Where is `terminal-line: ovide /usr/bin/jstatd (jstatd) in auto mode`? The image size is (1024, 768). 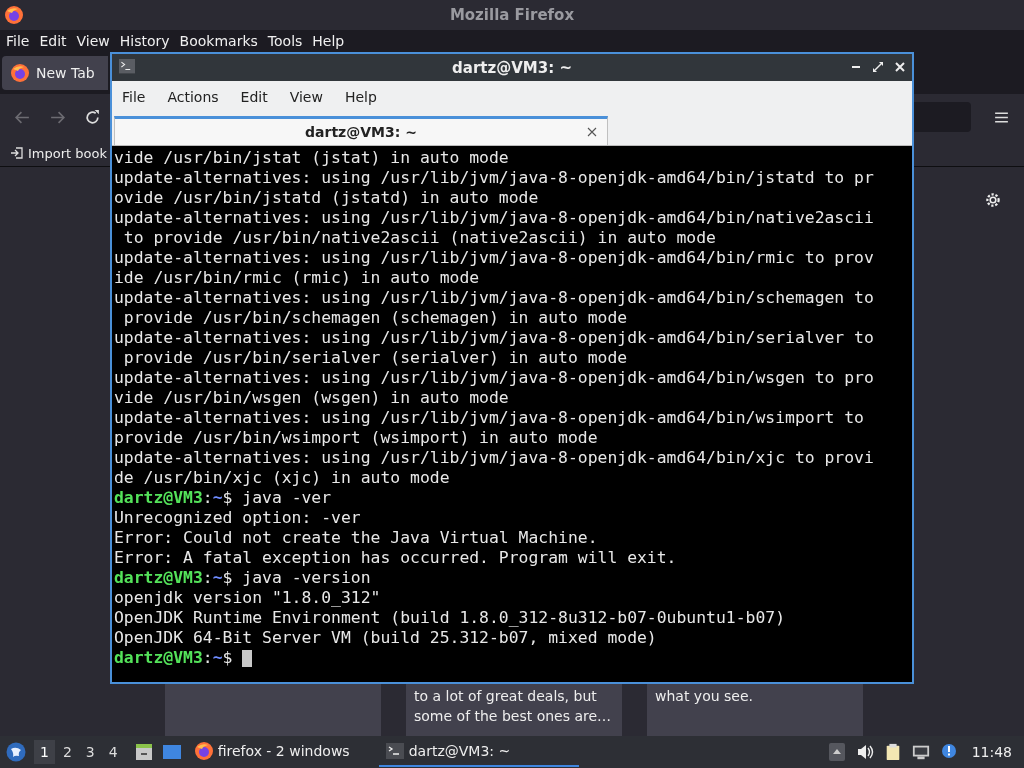 terminal-line: ovide /usr/bin/jstatd (jstatd) in auto mode is located at coordinates (326, 198).